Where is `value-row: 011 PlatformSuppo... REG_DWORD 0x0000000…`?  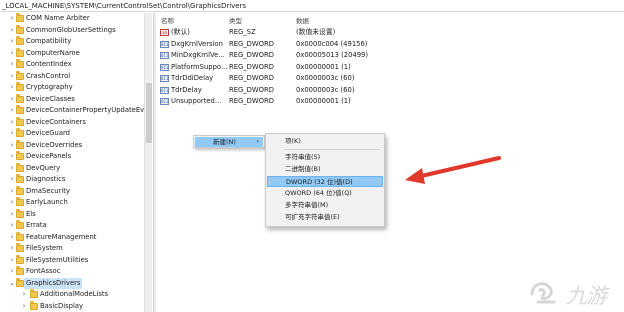
value-row: 011 PlatformSuppo... REG_DWORD 0x0000000… is located at coordinates (390, 67).